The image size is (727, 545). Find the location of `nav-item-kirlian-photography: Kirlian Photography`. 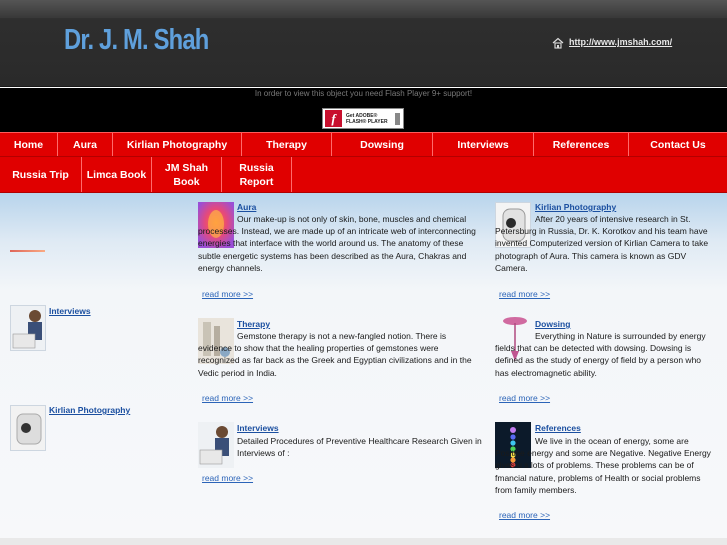

nav-item-kirlian-photography: Kirlian Photography is located at coordinates (177, 144).